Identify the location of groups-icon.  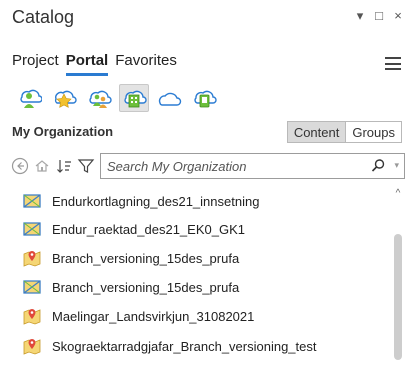
(99, 98).